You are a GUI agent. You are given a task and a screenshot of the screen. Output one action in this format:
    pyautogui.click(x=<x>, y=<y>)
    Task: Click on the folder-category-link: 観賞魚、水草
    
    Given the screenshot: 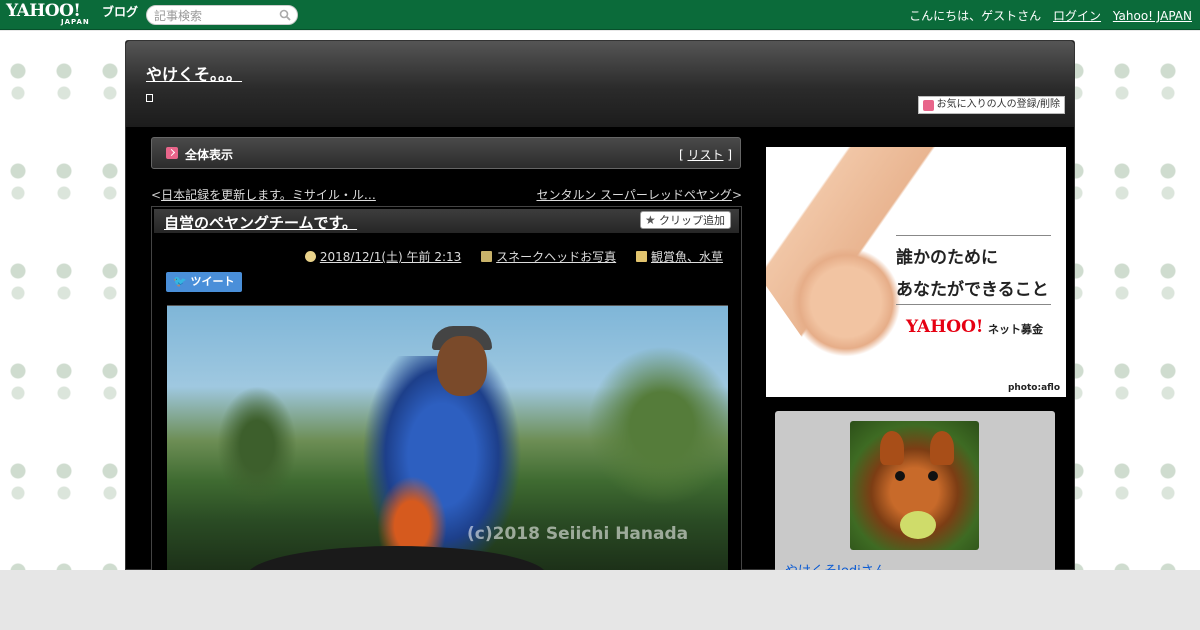 What is the action you would take?
    pyautogui.click(x=687, y=257)
    